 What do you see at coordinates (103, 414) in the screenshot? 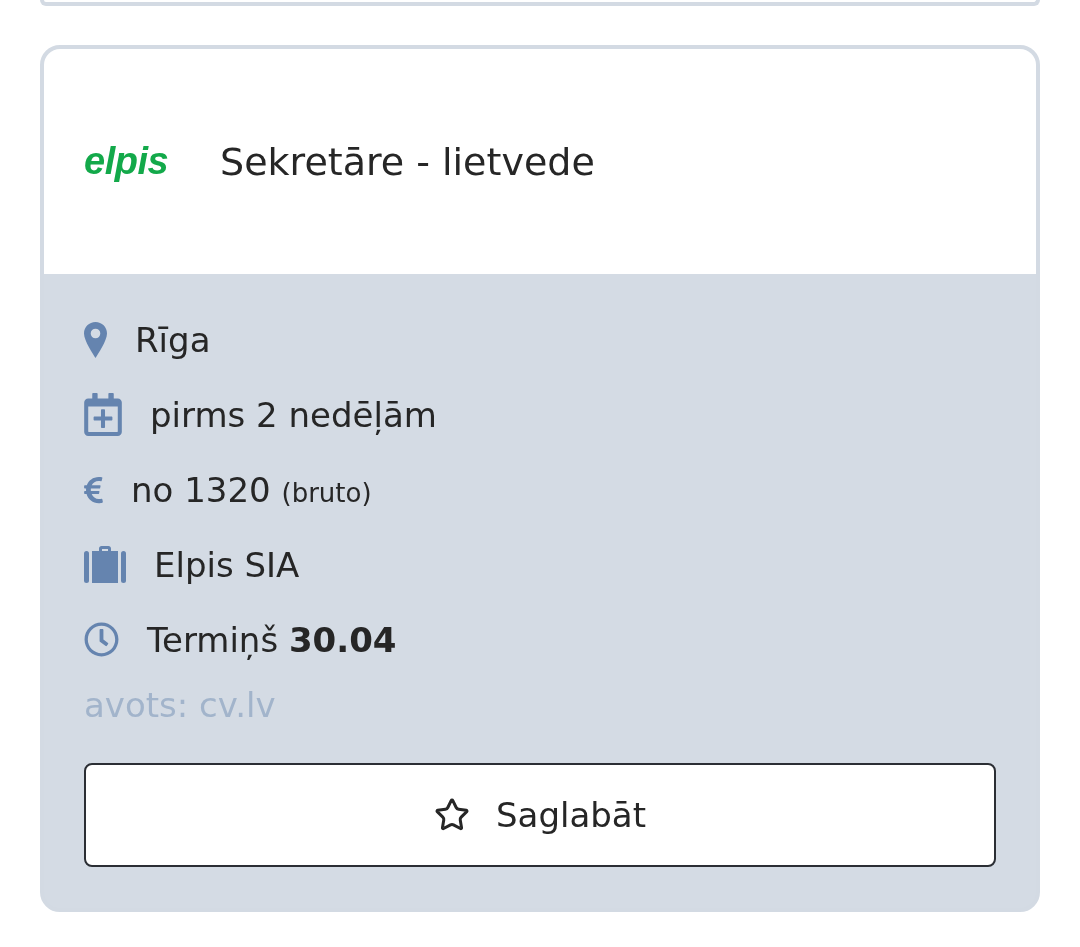
I see `calendar-plus-icon` at bounding box center [103, 414].